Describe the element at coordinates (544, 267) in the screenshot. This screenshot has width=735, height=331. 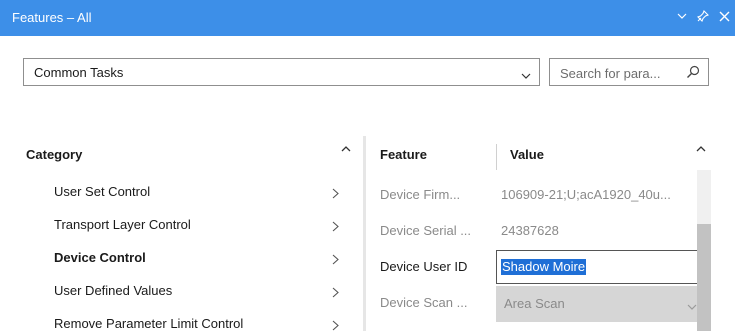
I see `selected-text: Shadow Moire` at that location.